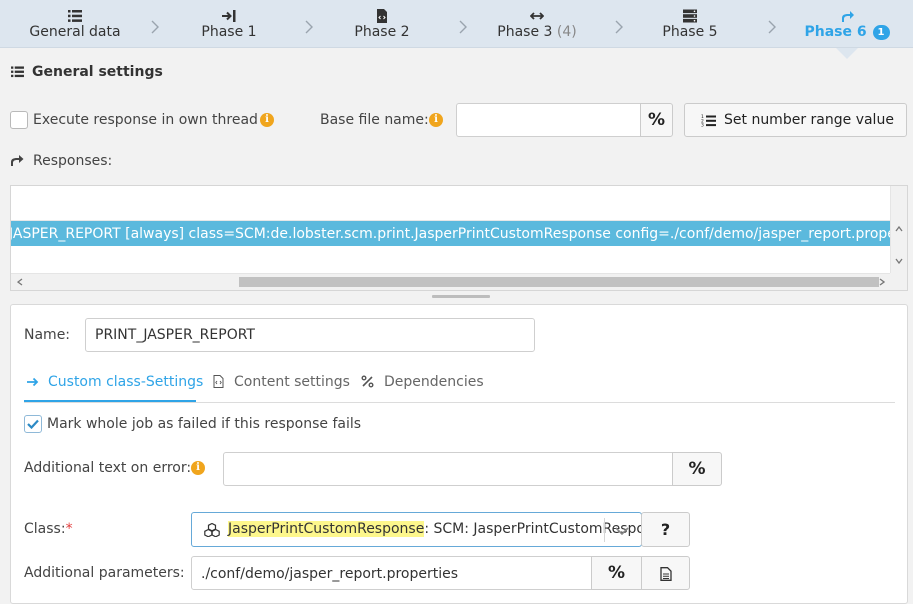  Describe the element at coordinates (881, 32) in the screenshot. I see `step-badge: 1` at that location.